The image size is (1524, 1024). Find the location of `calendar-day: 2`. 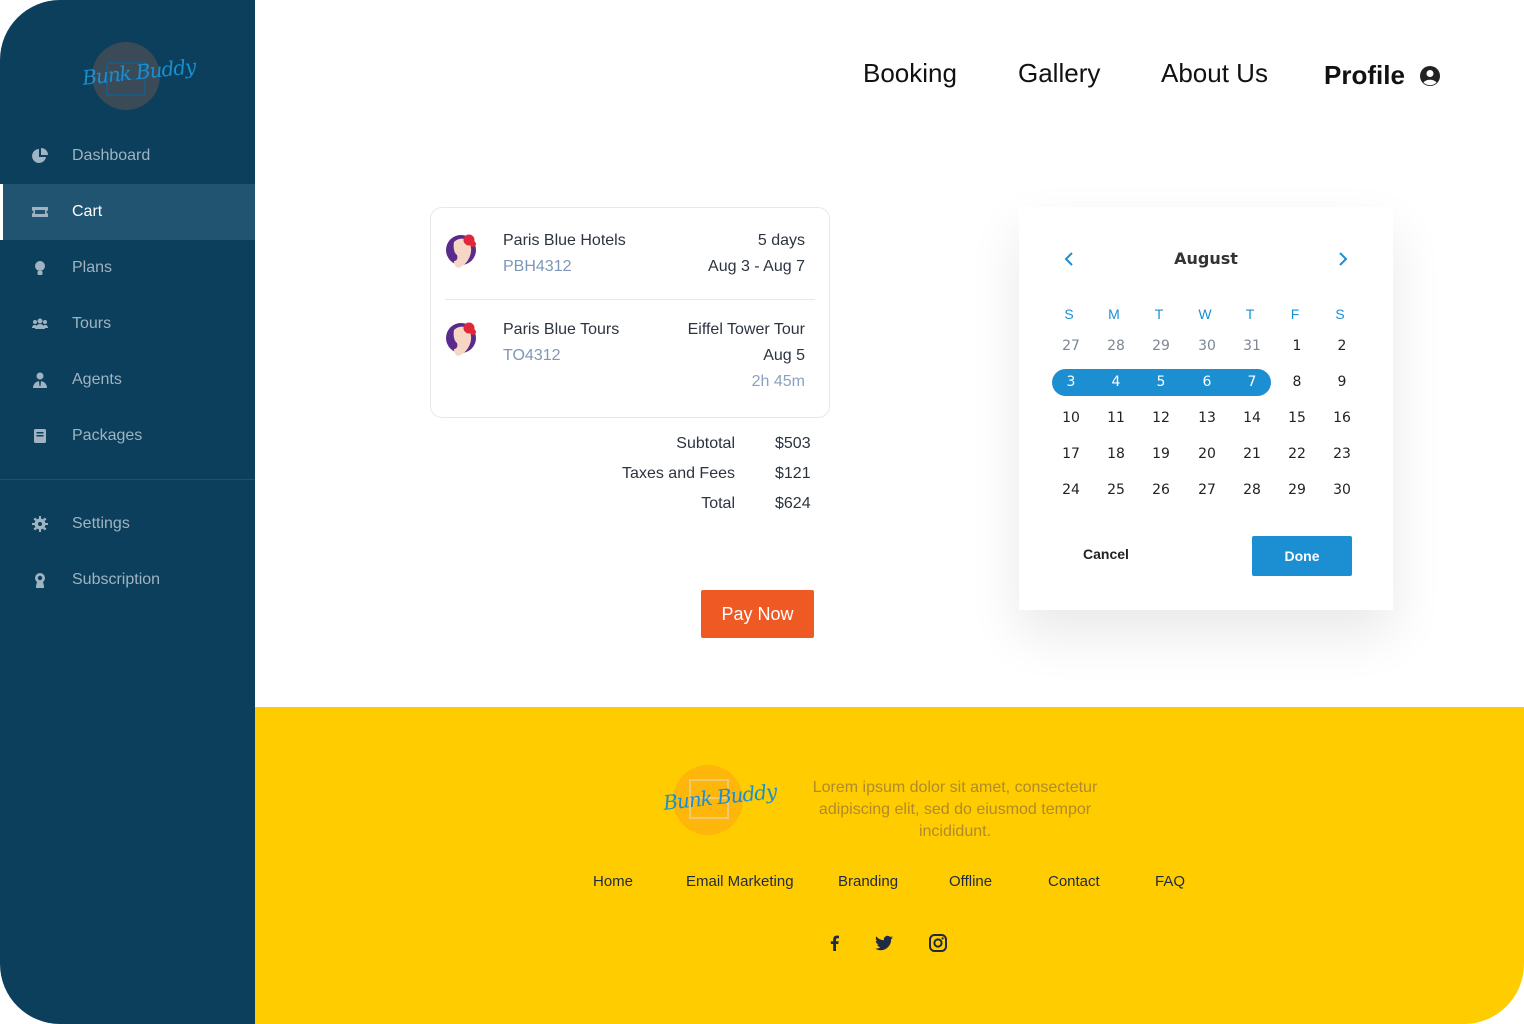

calendar-day: 2 is located at coordinates (1342, 346).